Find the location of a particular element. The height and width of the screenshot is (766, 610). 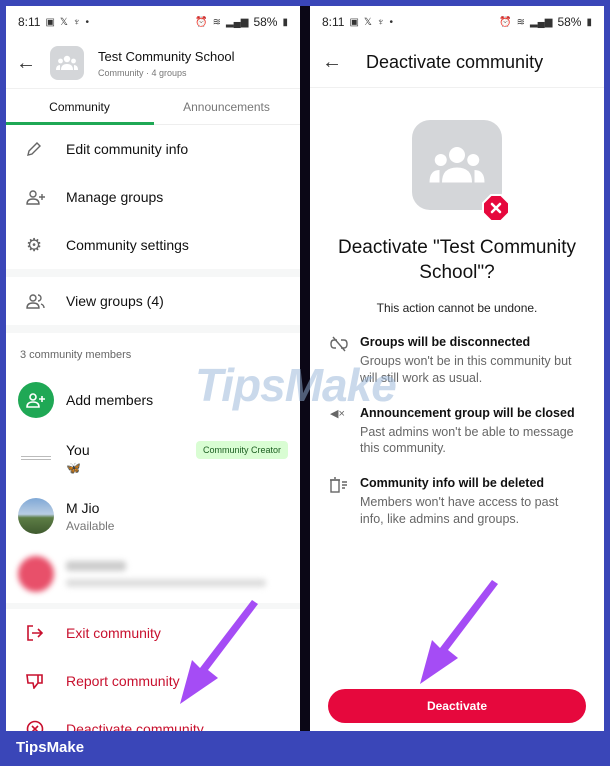

gear-icon: ⚙ is located at coordinates (34, 244).